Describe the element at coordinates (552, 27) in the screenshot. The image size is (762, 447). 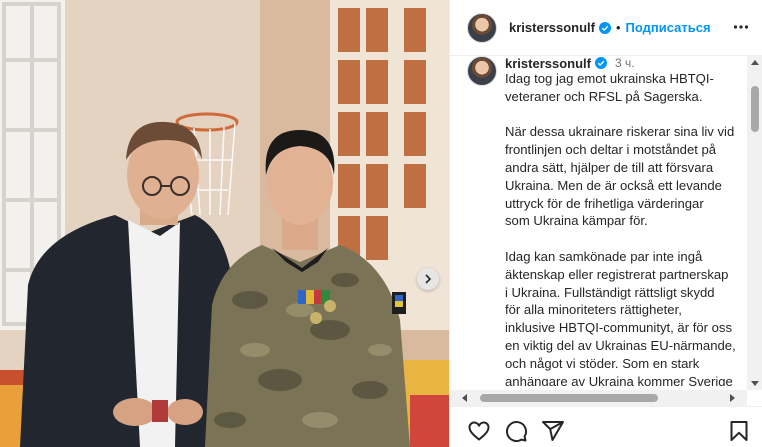
I see `header-username: kristerssonulf` at that location.